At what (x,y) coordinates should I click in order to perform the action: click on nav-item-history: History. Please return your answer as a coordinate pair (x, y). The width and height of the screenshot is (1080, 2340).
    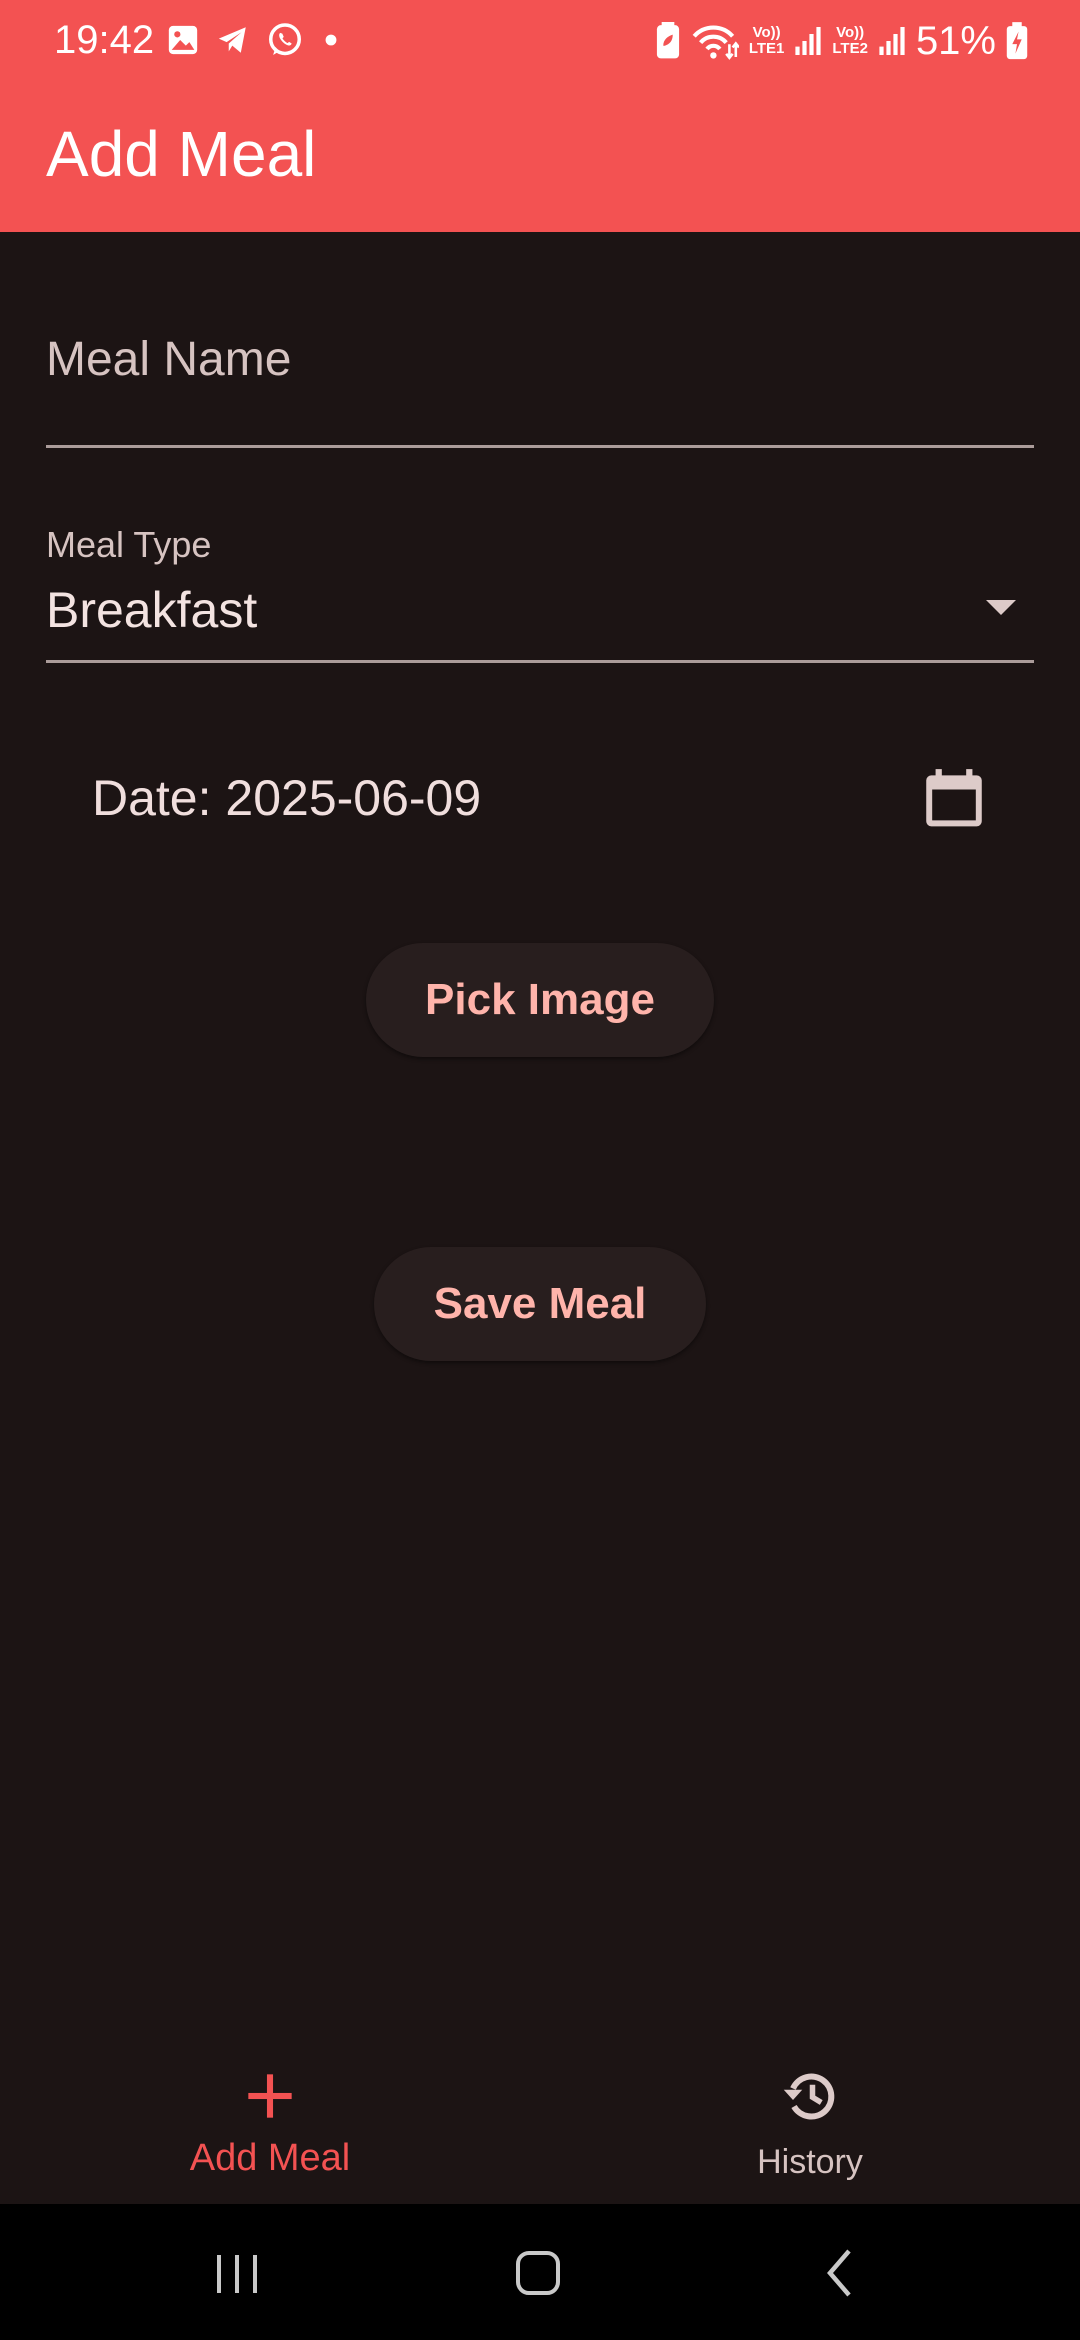
    Looking at the image, I should click on (810, 2122).